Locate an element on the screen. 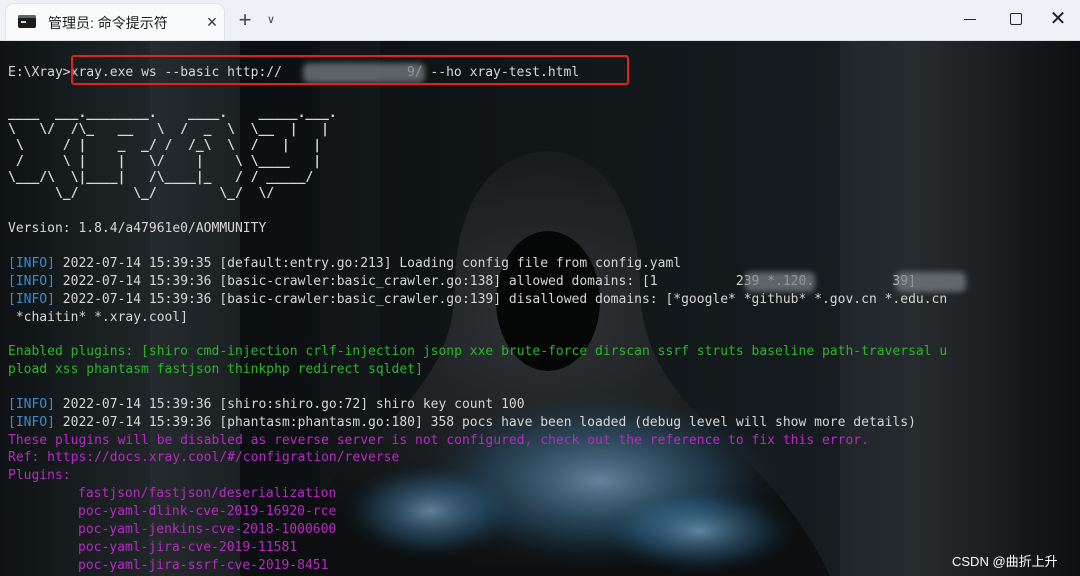 The width and height of the screenshot is (1080, 576). log-line-continuation: *chaitin* *.xray.cool] is located at coordinates (98, 317).